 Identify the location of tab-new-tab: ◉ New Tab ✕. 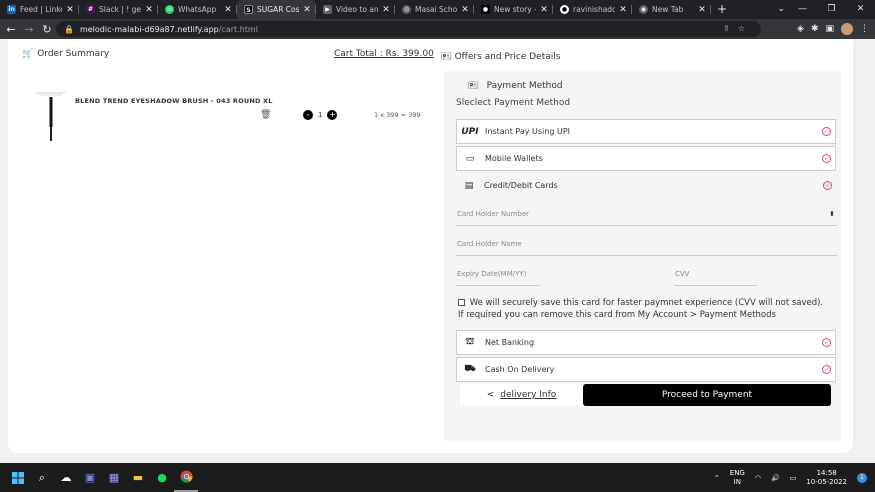
(671, 9).